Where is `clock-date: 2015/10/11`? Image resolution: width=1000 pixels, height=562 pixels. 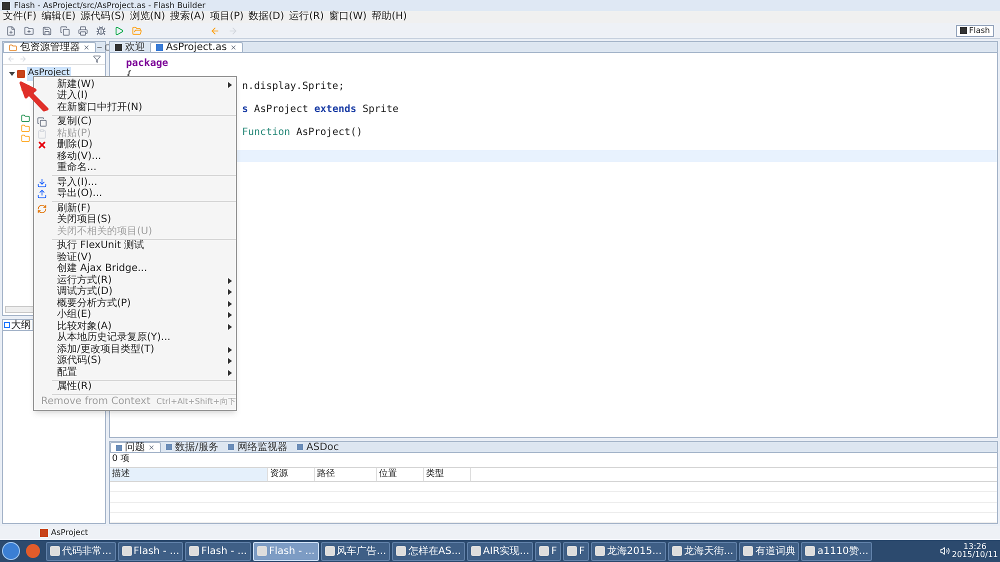
clock-date: 2015/10/11 is located at coordinates (975, 555).